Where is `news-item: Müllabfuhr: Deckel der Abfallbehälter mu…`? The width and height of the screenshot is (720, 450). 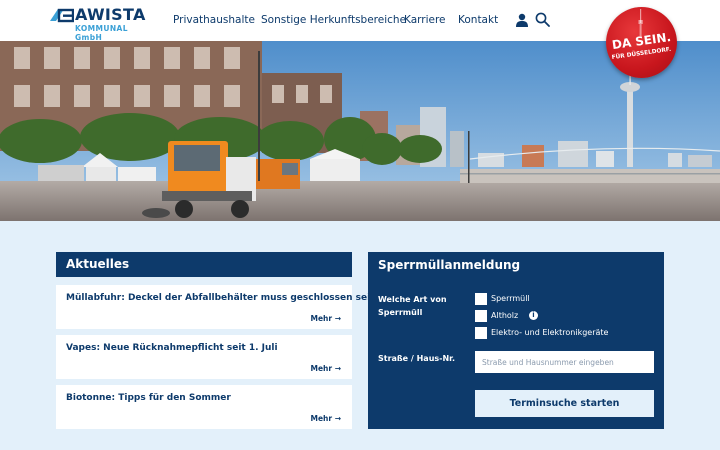
news-item: Müllabfuhr: Deckel der Abfallbehälter mu… is located at coordinates (216, 307).